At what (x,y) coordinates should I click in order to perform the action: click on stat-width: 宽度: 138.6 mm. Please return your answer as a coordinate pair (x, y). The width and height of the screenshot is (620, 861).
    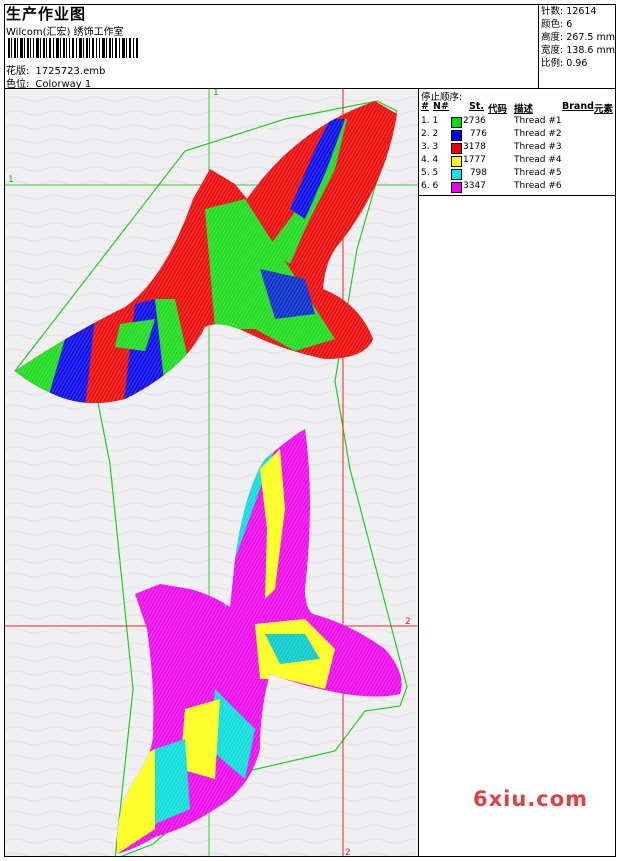
    Looking at the image, I should click on (578, 50).